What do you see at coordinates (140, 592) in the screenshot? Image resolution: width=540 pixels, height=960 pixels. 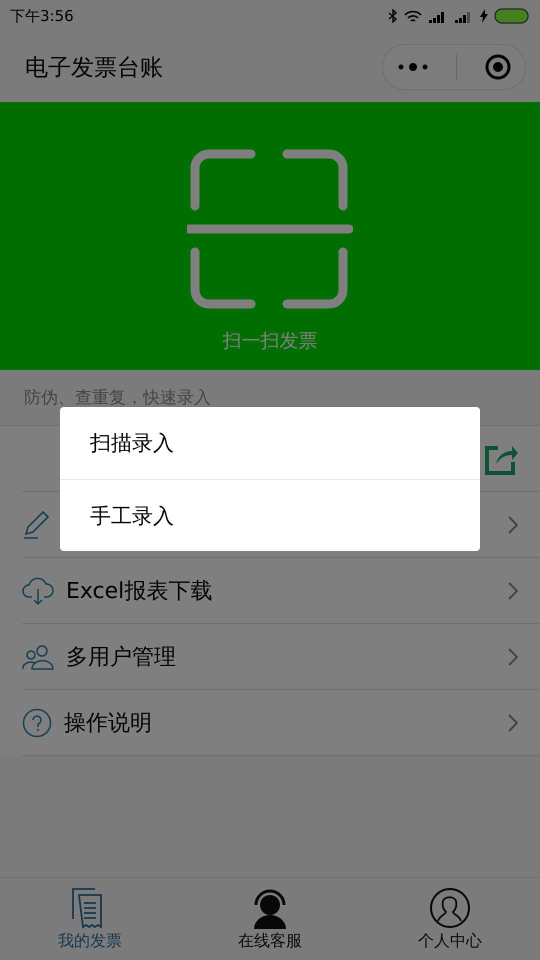 I see `menu-label: Excel报表下载` at bounding box center [140, 592].